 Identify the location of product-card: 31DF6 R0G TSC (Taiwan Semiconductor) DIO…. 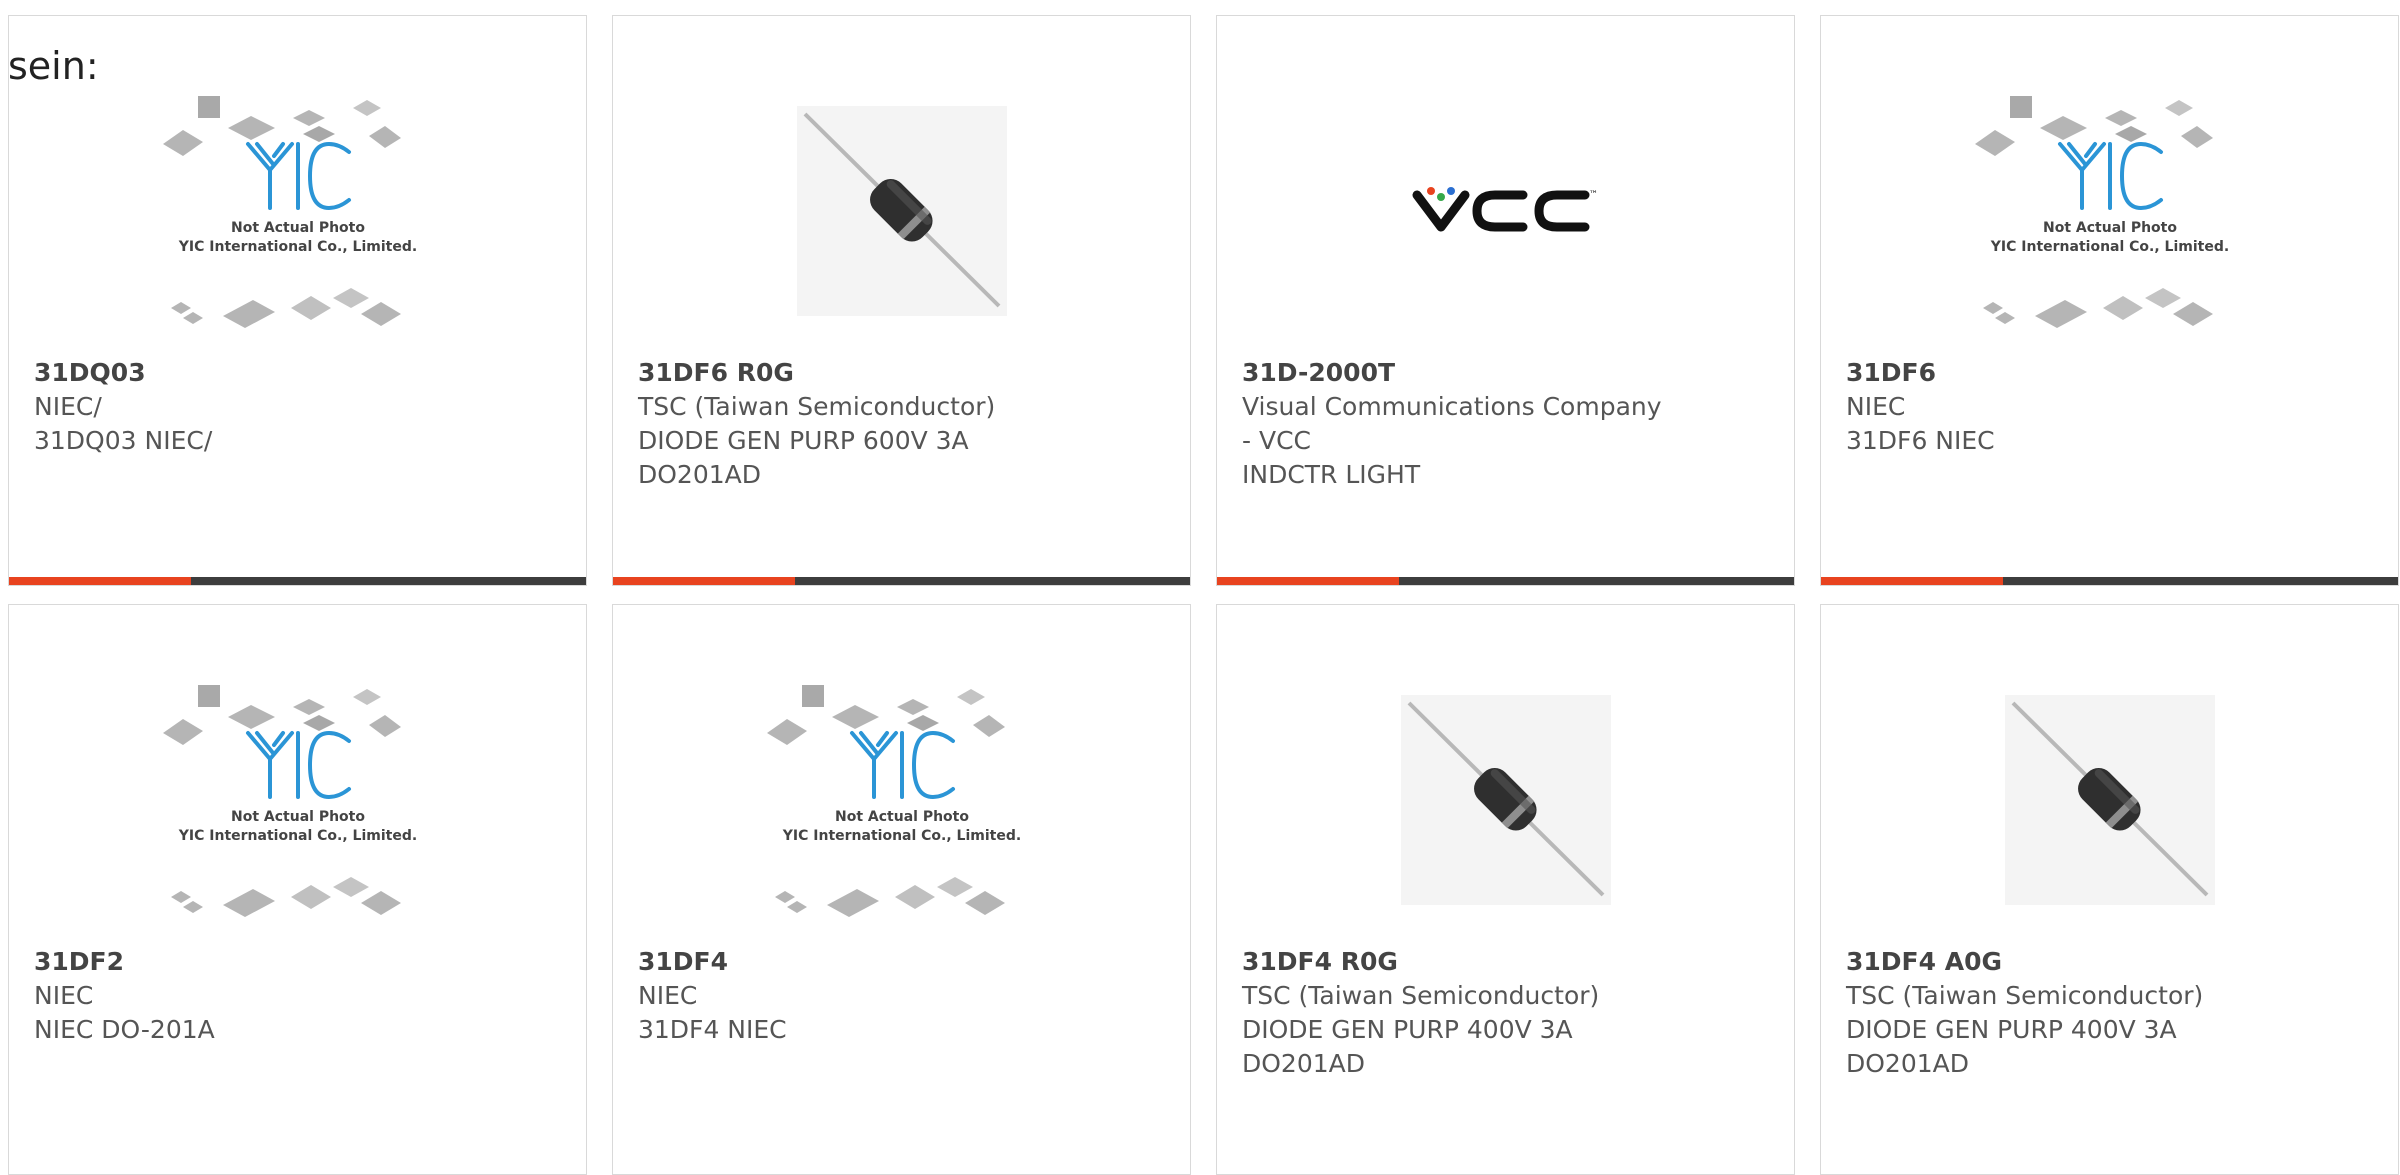
(901, 300).